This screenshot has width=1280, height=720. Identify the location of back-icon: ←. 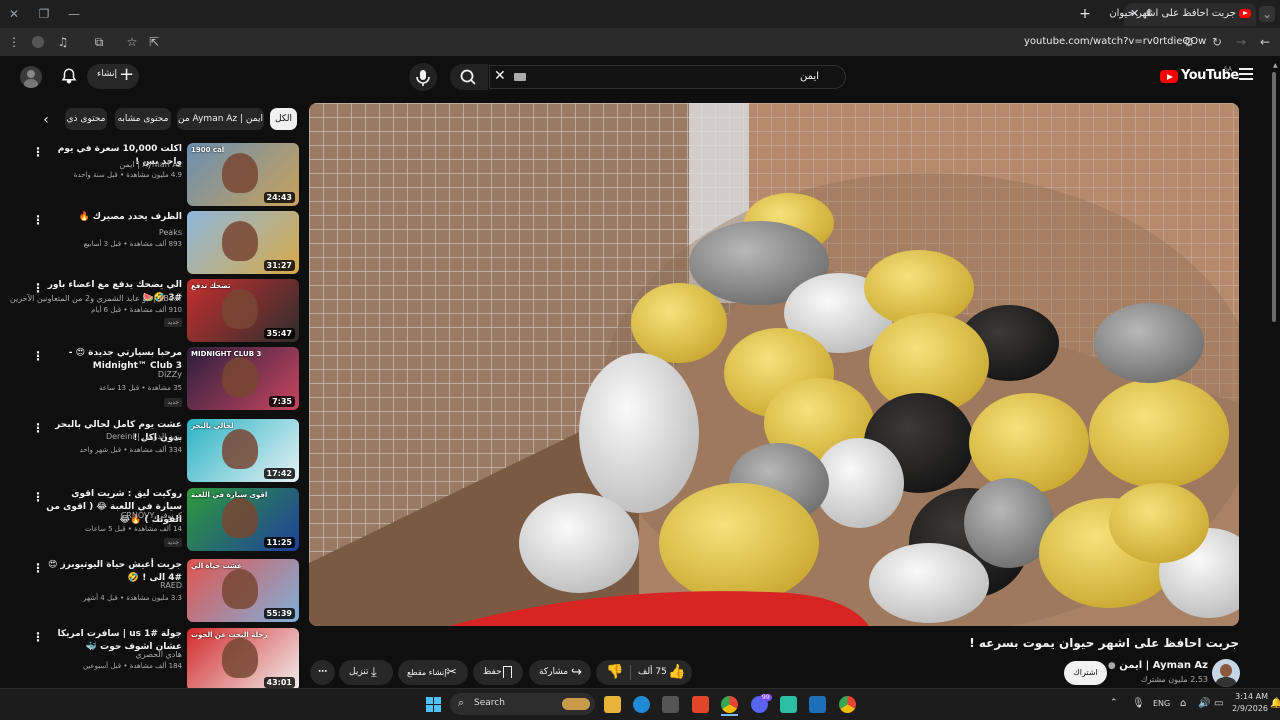
(1265, 42).